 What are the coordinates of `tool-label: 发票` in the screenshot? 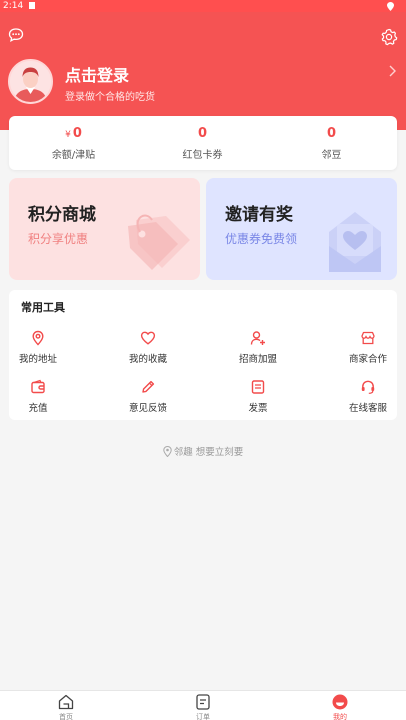 It's located at (258, 408).